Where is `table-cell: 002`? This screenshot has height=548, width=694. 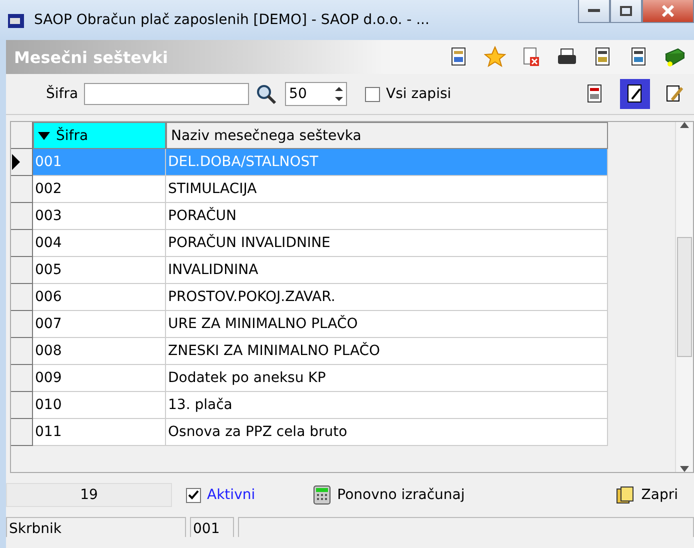 table-cell: 002 is located at coordinates (99, 189).